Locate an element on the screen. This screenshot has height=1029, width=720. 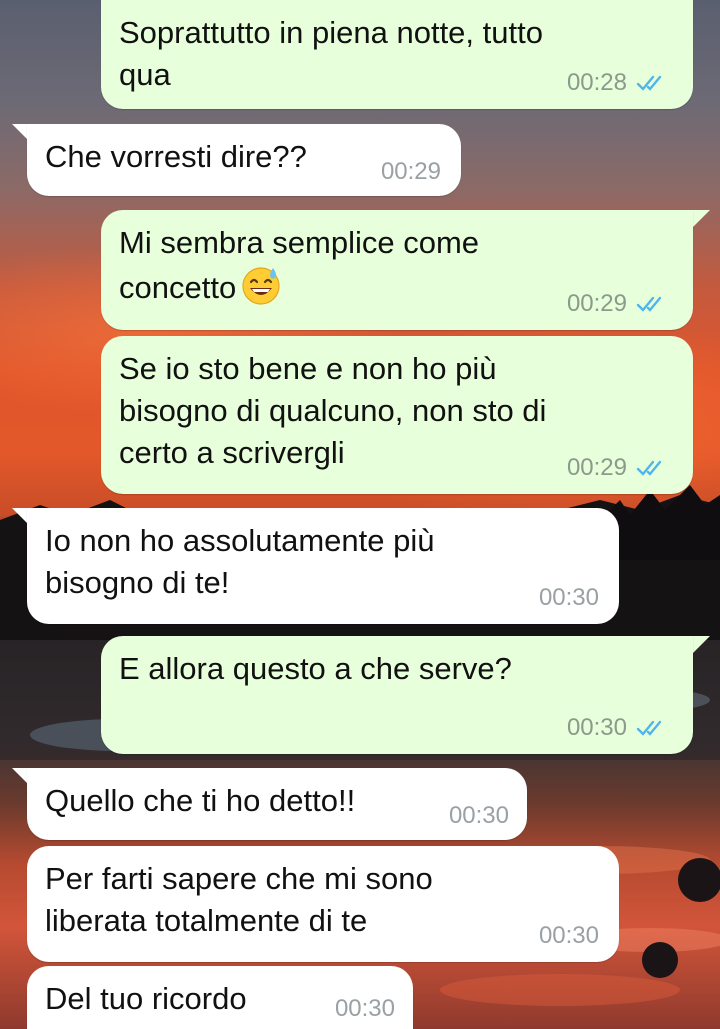
message-bubble-outgoing: E allora questo a che serve? 00:30 is located at coordinates (397, 695).